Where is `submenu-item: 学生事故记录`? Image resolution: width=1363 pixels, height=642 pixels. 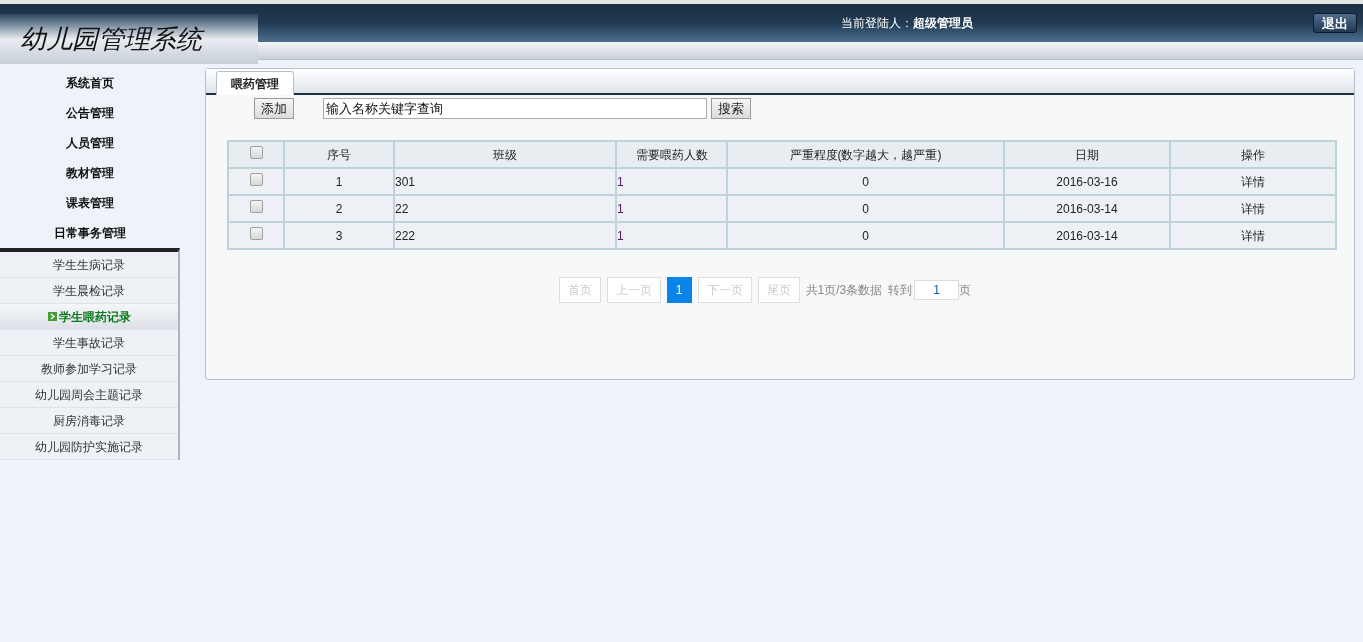 submenu-item: 学生事故记录 is located at coordinates (89, 343).